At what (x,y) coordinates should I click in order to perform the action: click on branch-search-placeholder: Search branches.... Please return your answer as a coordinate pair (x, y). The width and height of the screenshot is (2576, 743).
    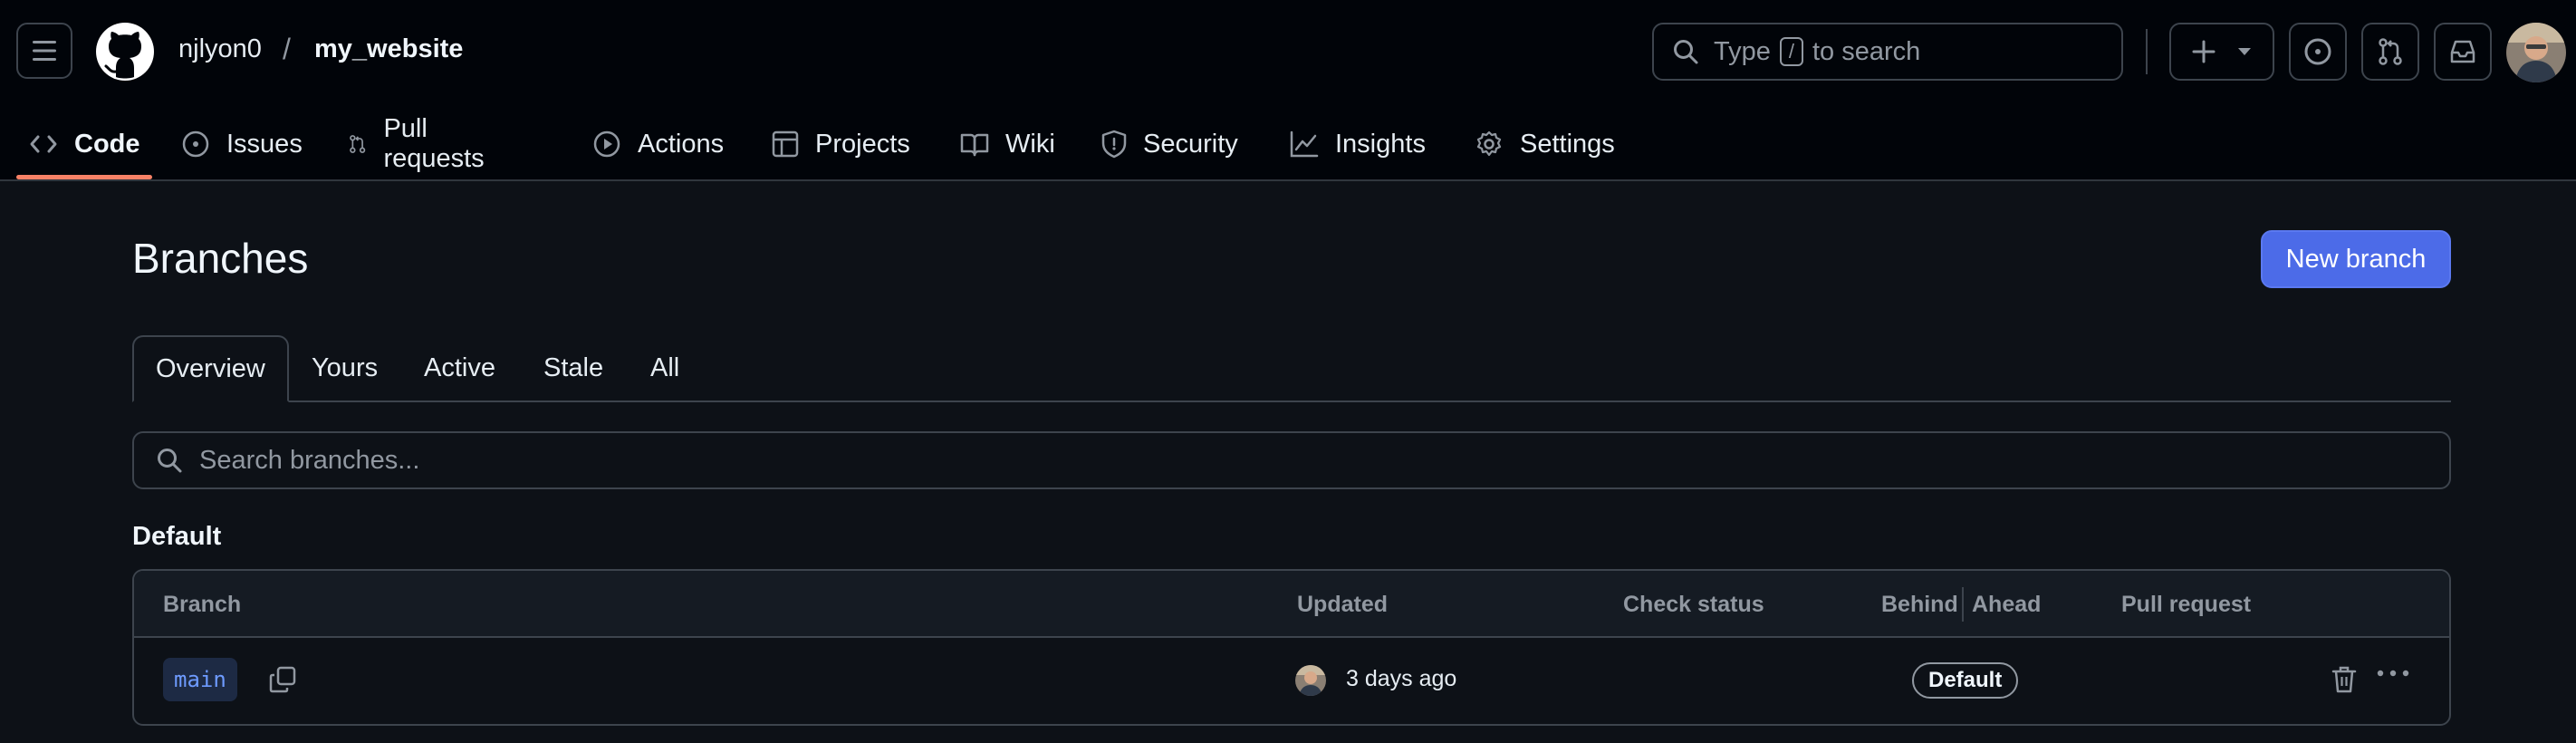
    Looking at the image, I should click on (309, 460).